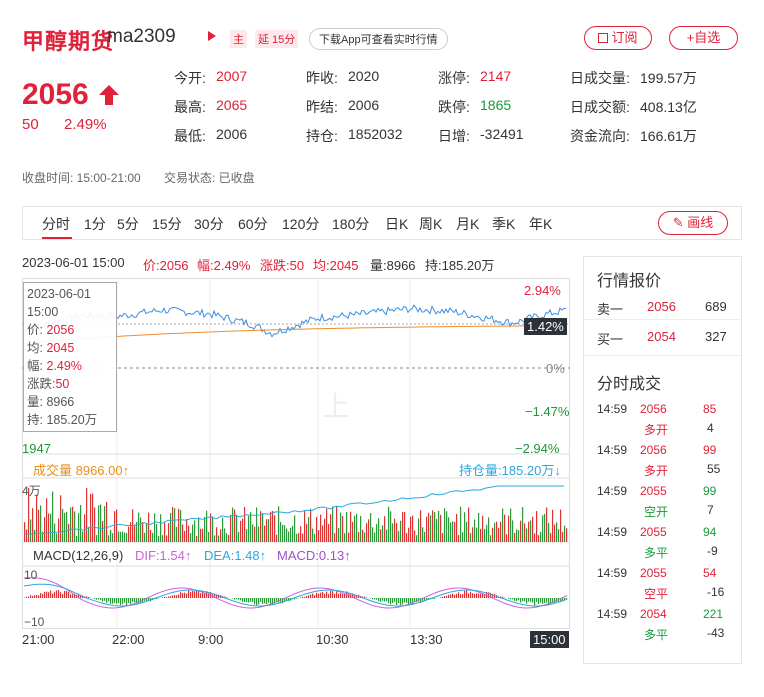 The height and width of the screenshot is (697, 764). What do you see at coordinates (300, 224) in the screenshot?
I see `tab-6: 120分` at bounding box center [300, 224].